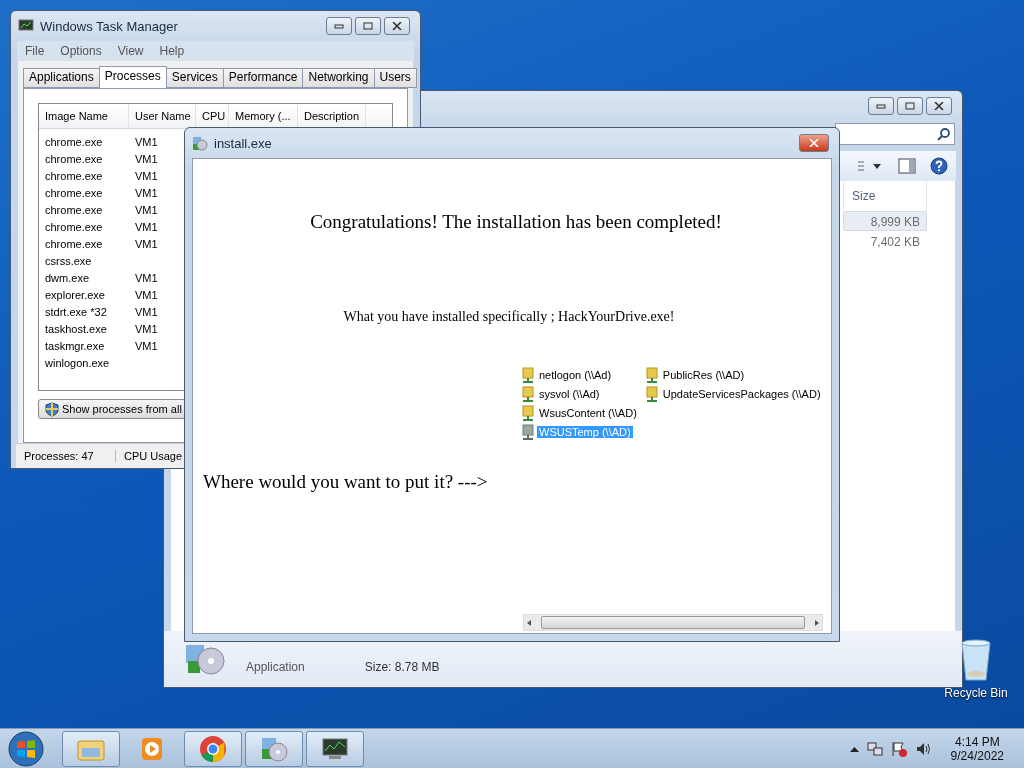  Describe the element at coordinates (338, 78) in the screenshot. I see `tab: Networking` at that location.